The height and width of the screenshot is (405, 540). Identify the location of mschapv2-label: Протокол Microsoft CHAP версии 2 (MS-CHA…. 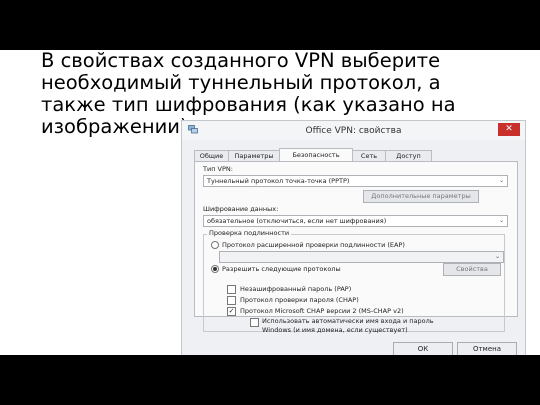
(322, 311).